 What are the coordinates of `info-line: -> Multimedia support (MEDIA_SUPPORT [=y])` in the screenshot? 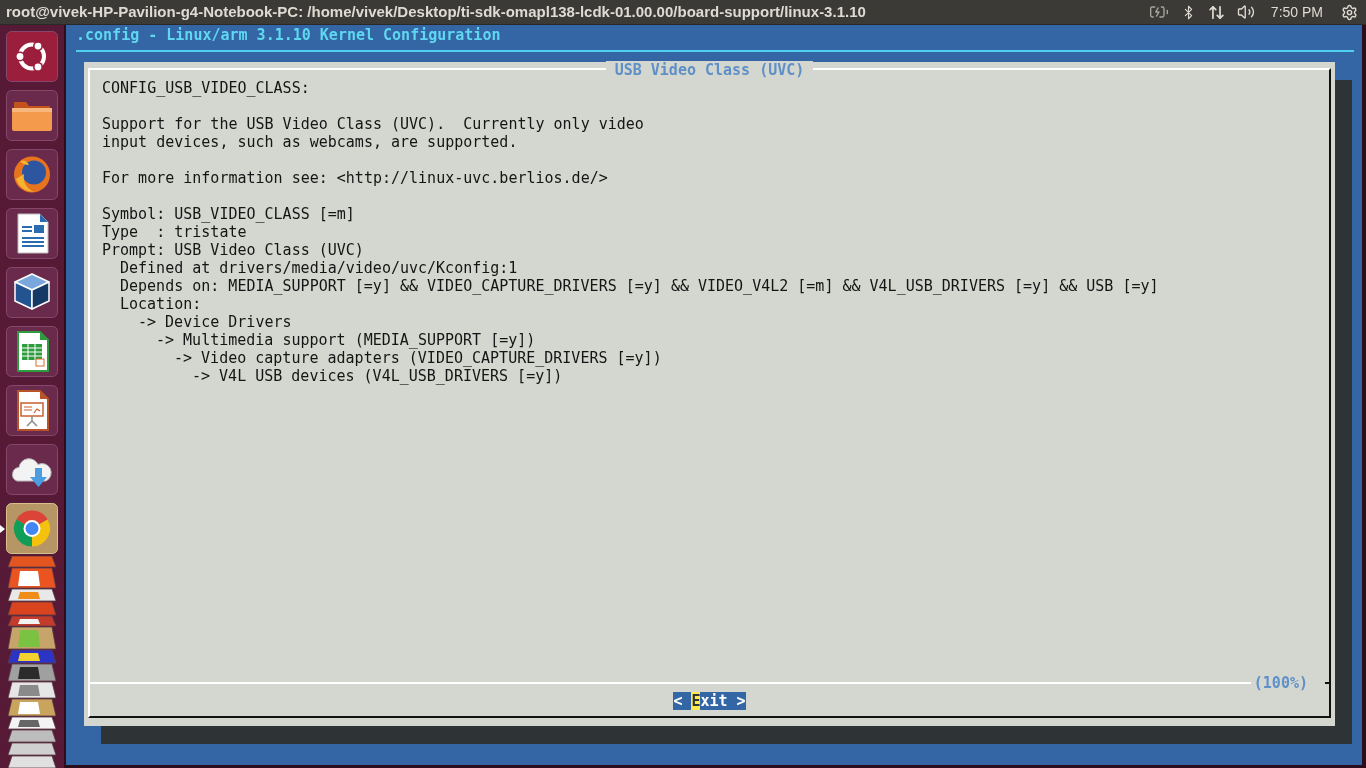 It's located at (346, 340).